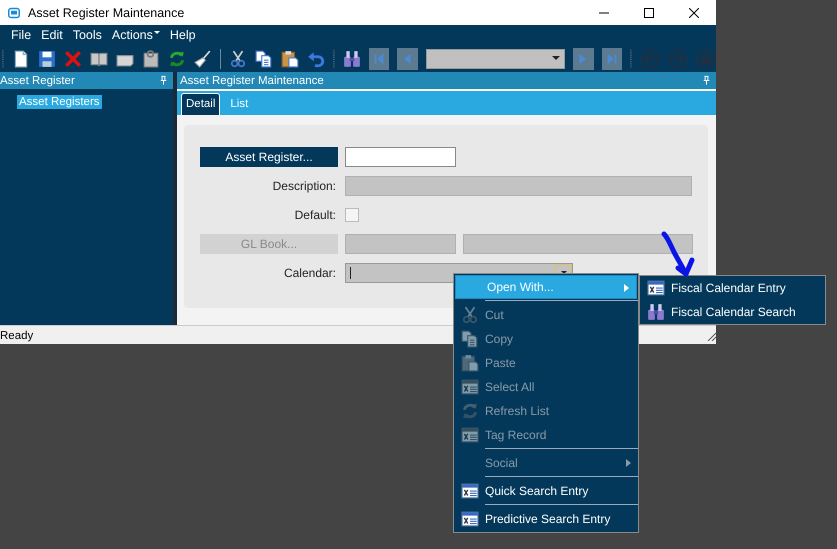 The height and width of the screenshot is (549, 837). Describe the element at coordinates (52, 35) in the screenshot. I see `menu-item: Edit` at that location.